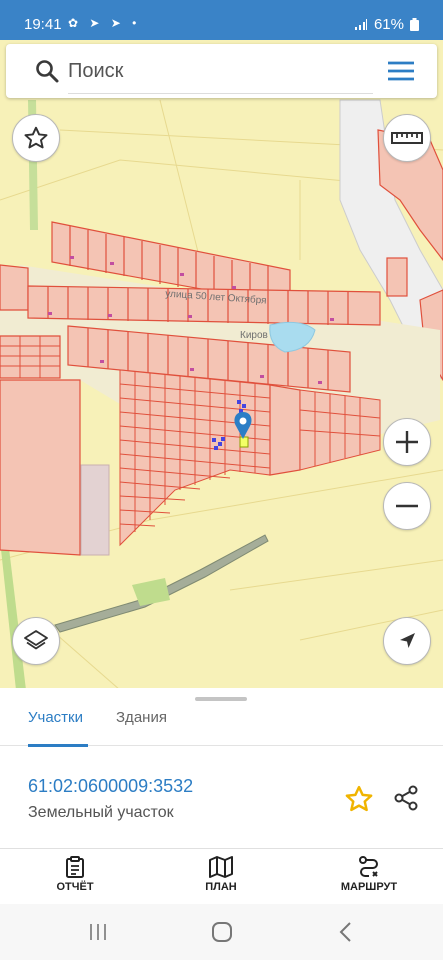 Image resolution: width=443 pixels, height=960 pixels. I want to click on nav-label: ПЛАН, so click(221, 887).